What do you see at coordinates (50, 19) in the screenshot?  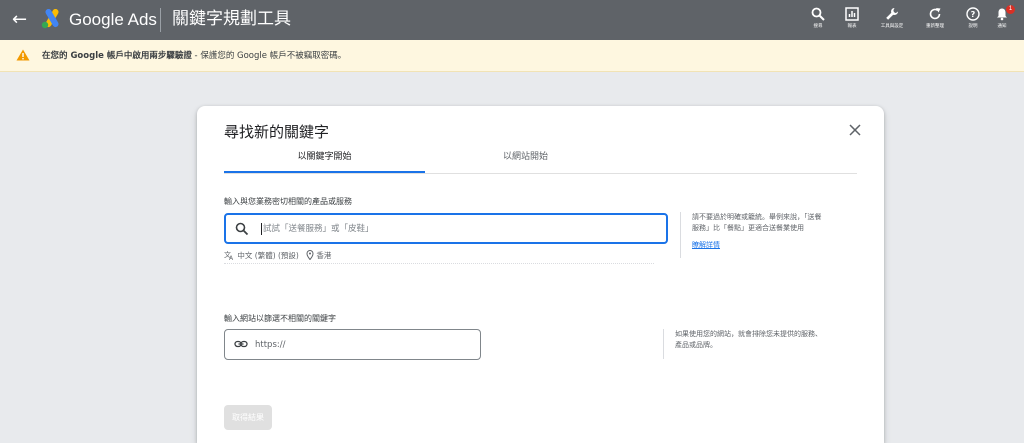 I see `google-ads-logo` at bounding box center [50, 19].